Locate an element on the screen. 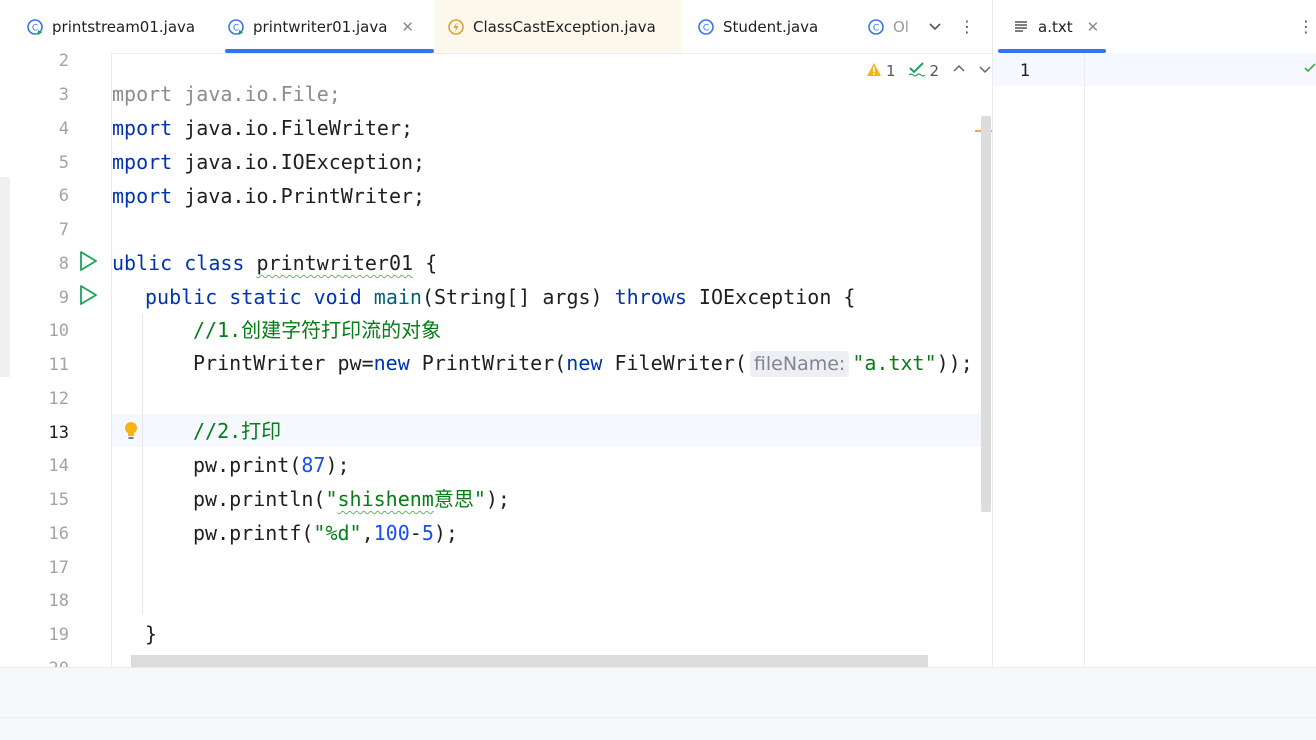 The width and height of the screenshot is (1316, 740). tab-label: ClassCastException.java is located at coordinates (564, 26).